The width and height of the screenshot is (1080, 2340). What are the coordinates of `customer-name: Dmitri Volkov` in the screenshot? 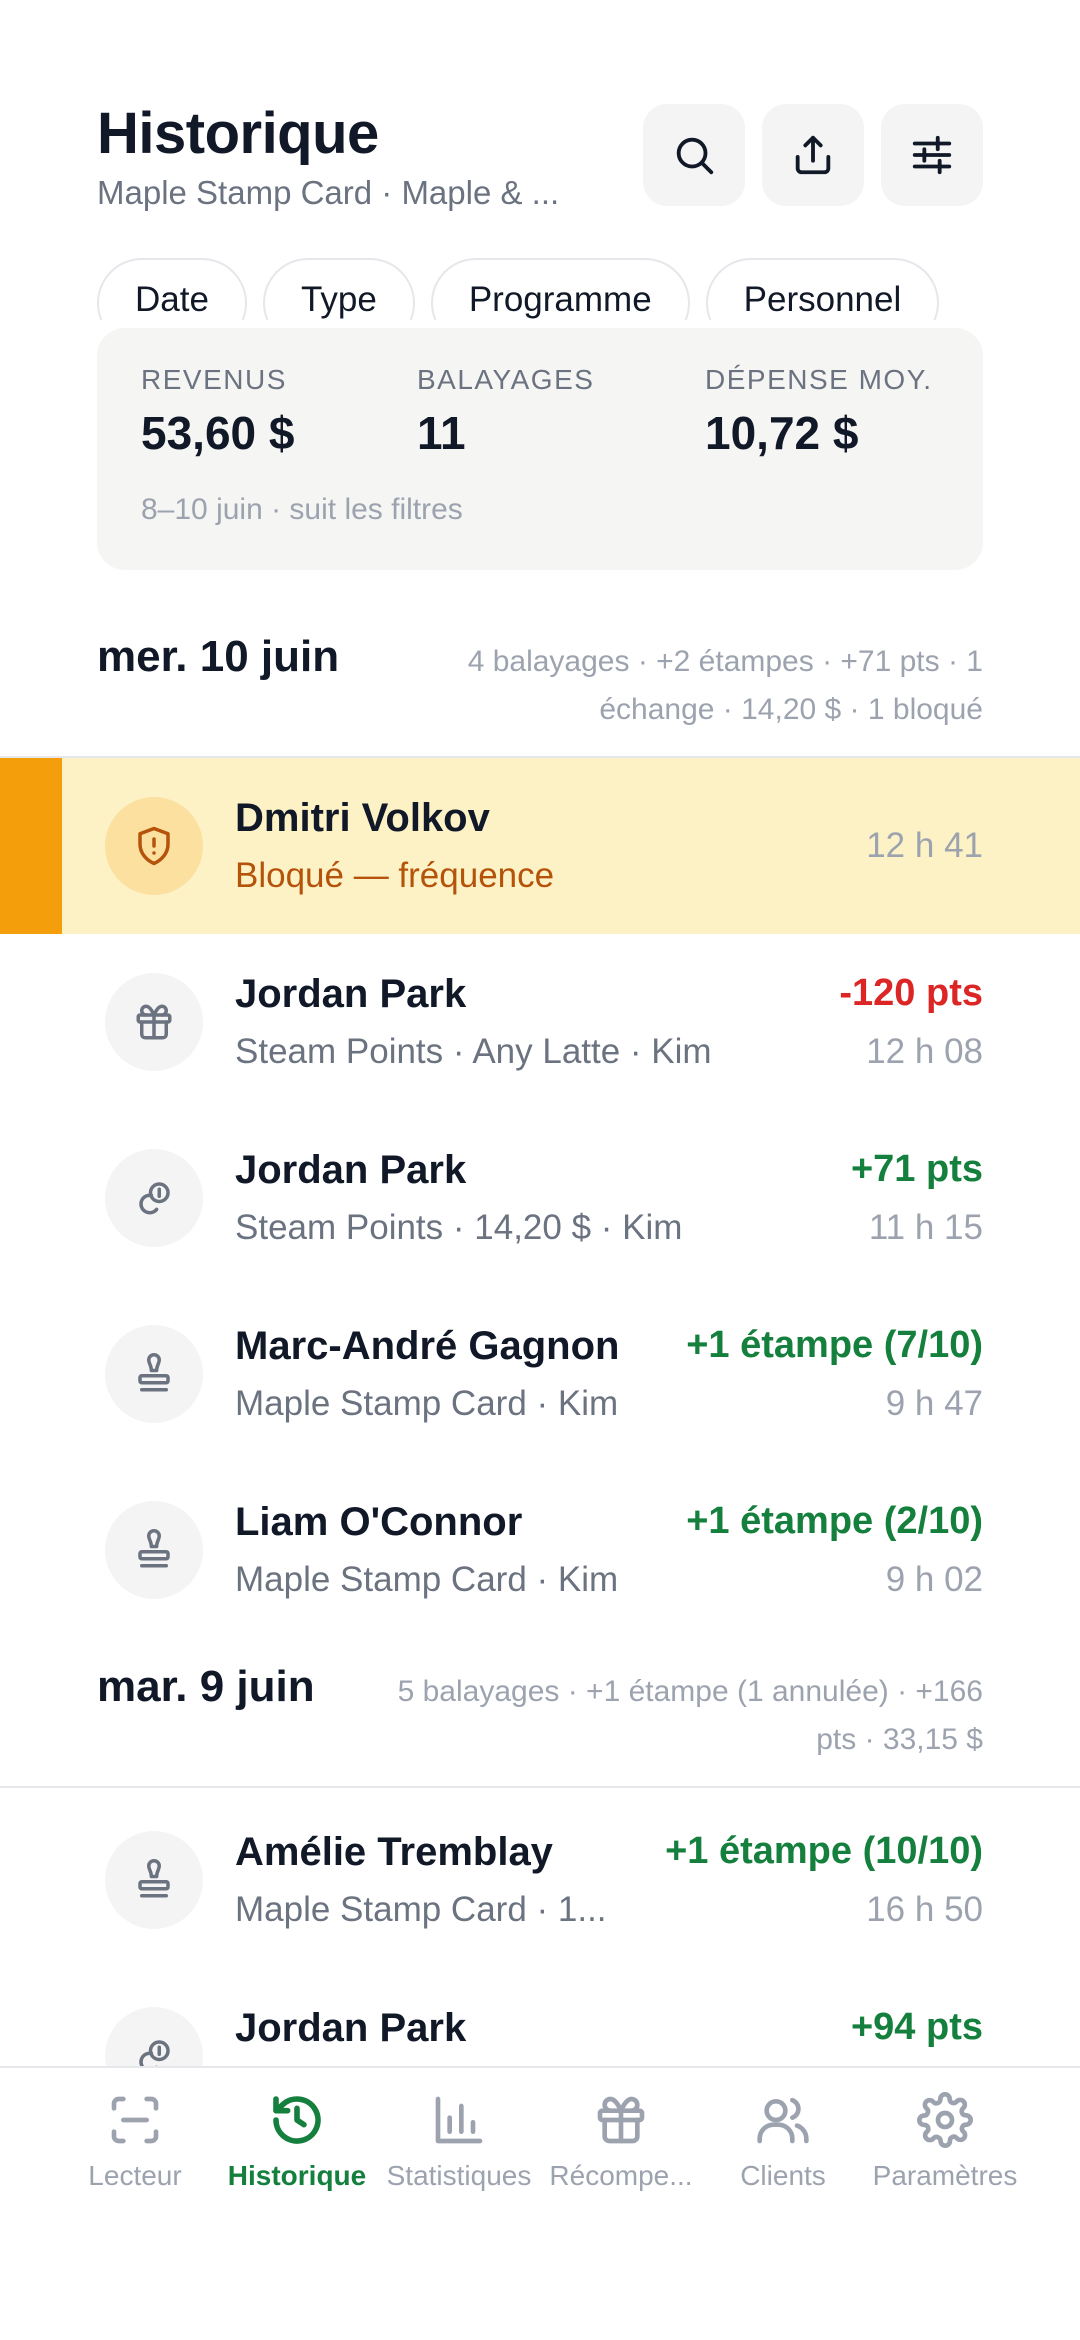 It's located at (362, 818).